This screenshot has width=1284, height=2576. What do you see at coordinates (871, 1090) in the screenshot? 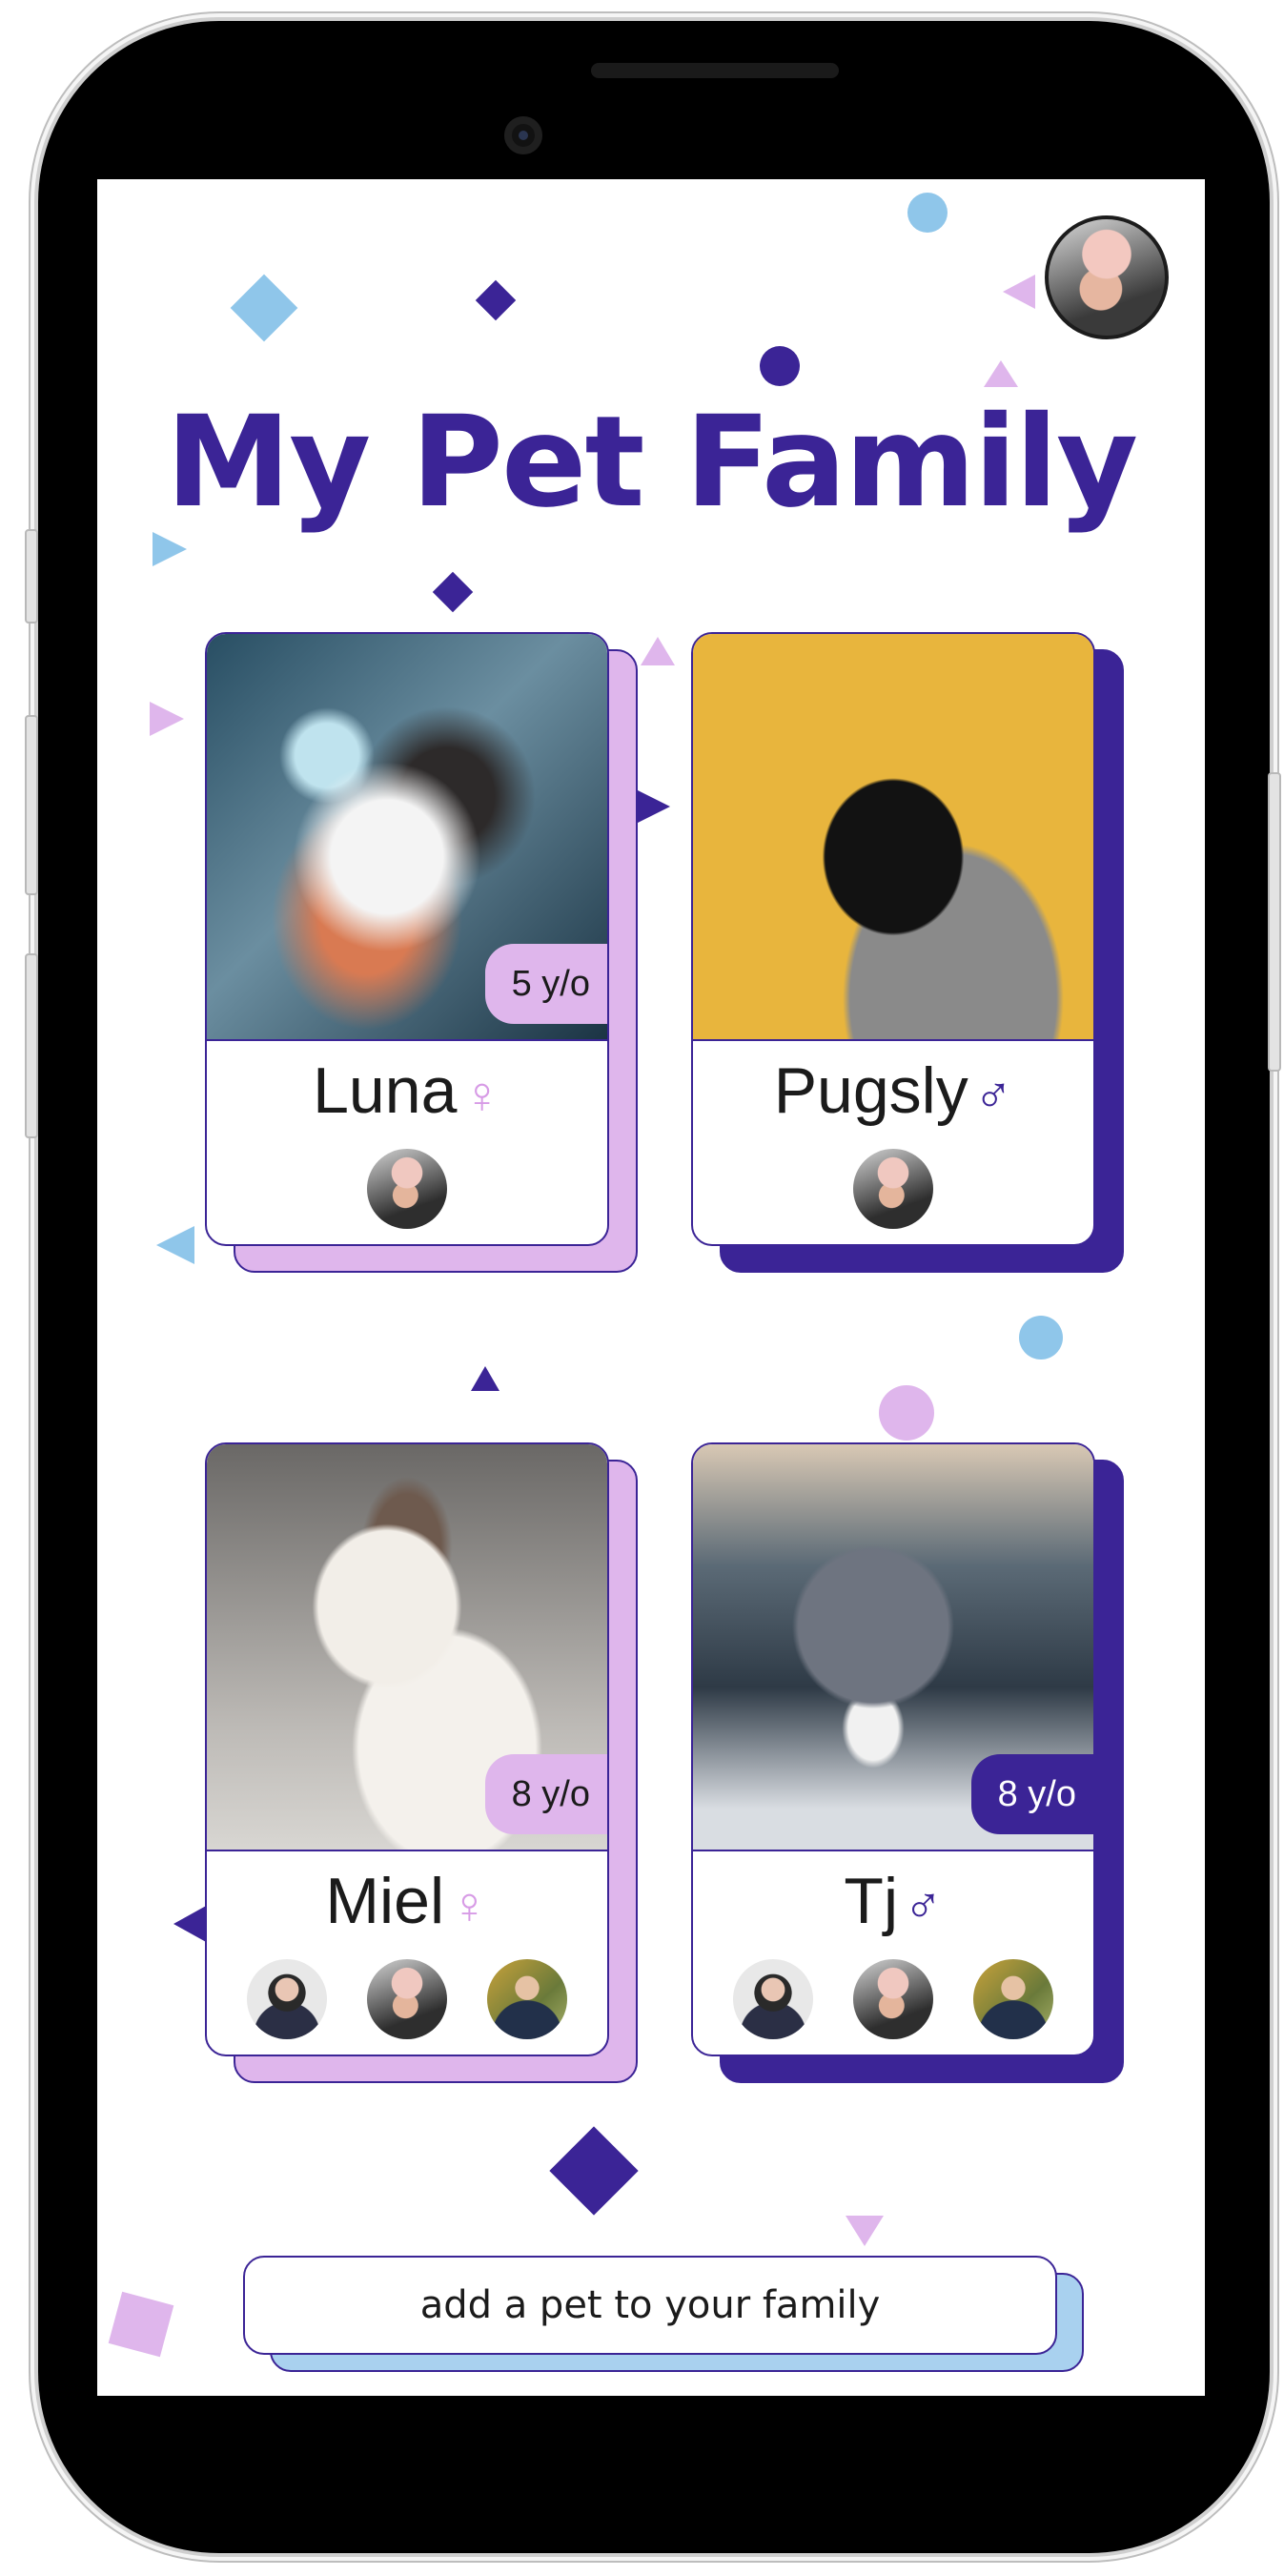
I see `pet-name: Pugsly` at bounding box center [871, 1090].